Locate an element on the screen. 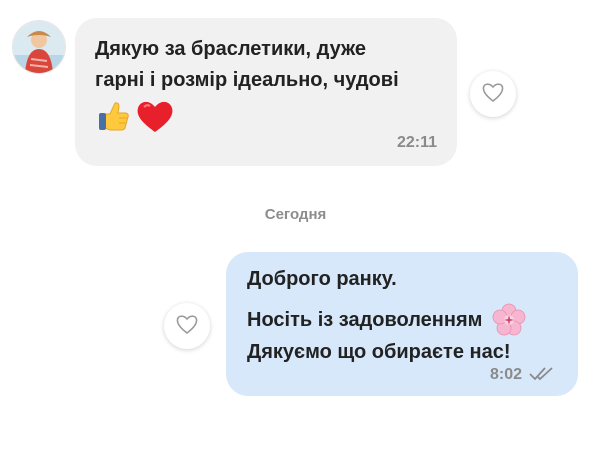 This screenshot has width=591, height=471. message-timestamp: 8:02 is located at coordinates (505, 374).